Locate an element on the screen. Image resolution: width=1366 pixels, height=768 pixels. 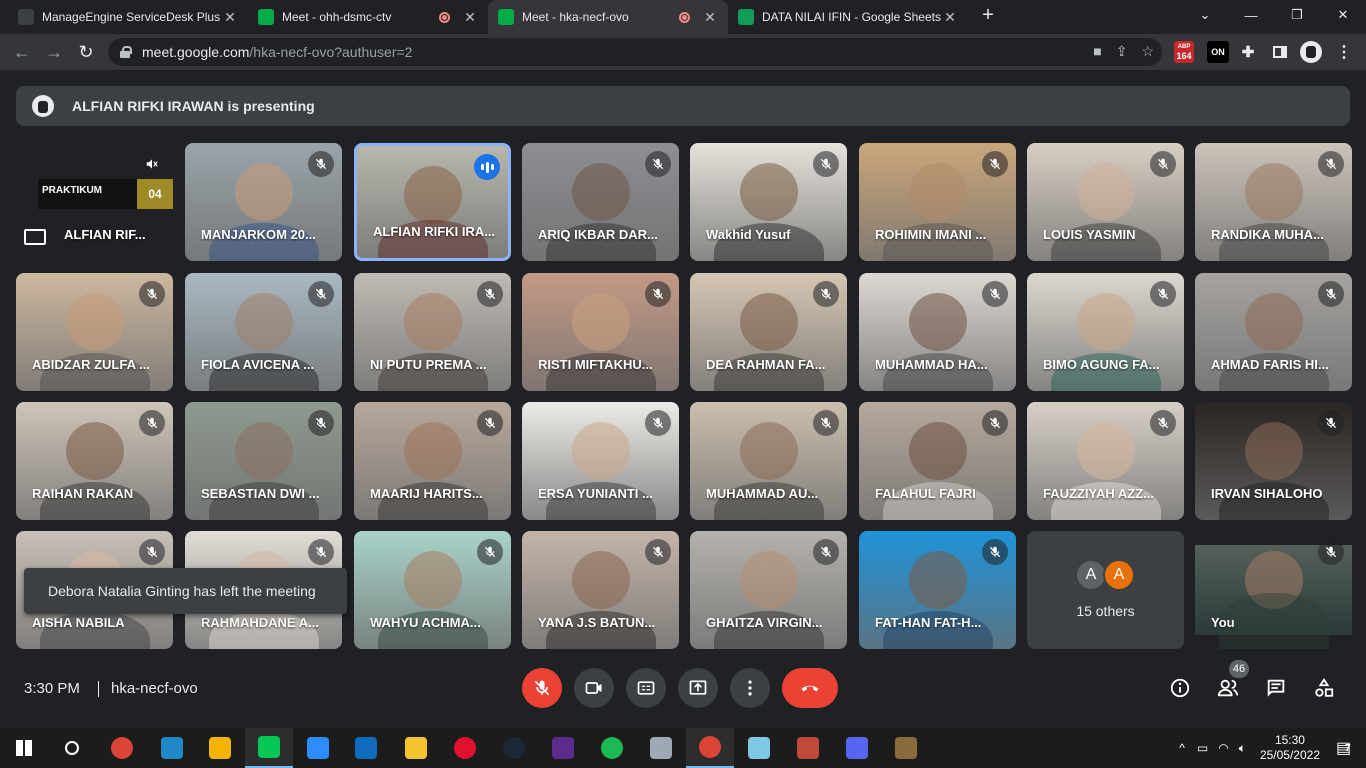
activities-button is located at coordinates (1324, 688).